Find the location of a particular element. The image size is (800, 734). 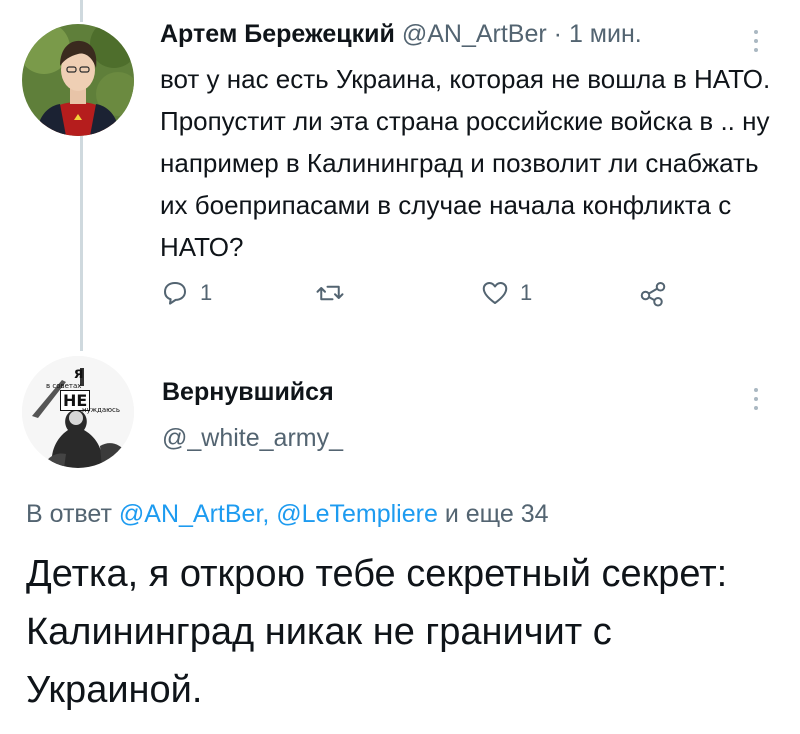

reply-button: 1 is located at coordinates (186, 293).